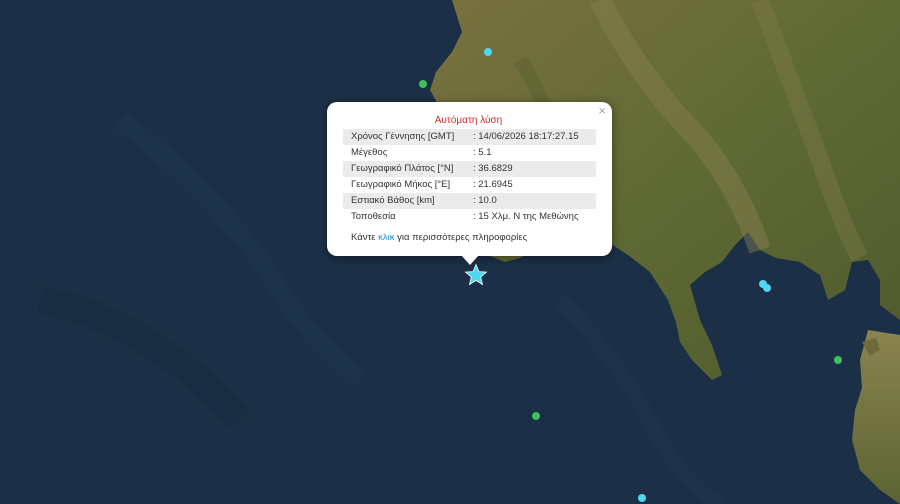 The image size is (900, 504). Describe the element at coordinates (468, 120) in the screenshot. I see `popup-heading: Αυτόματη λύση` at that location.